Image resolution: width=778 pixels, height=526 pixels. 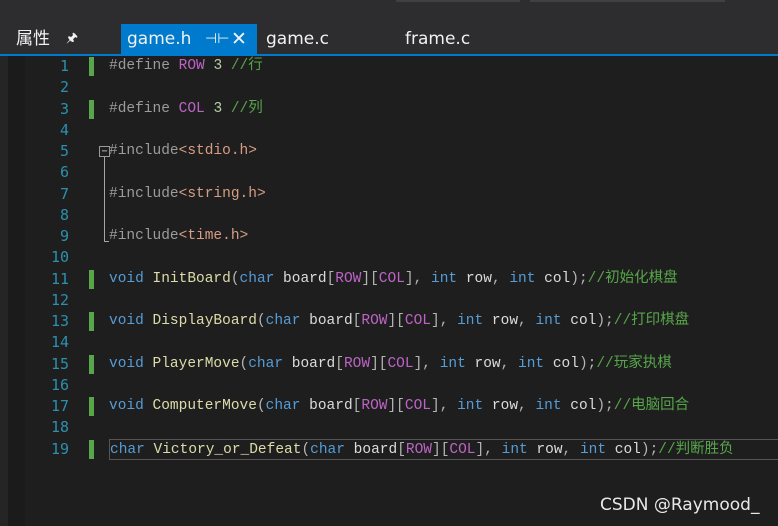 I want to click on code-text: #define ROW 3 //行, so click(x=186, y=66).